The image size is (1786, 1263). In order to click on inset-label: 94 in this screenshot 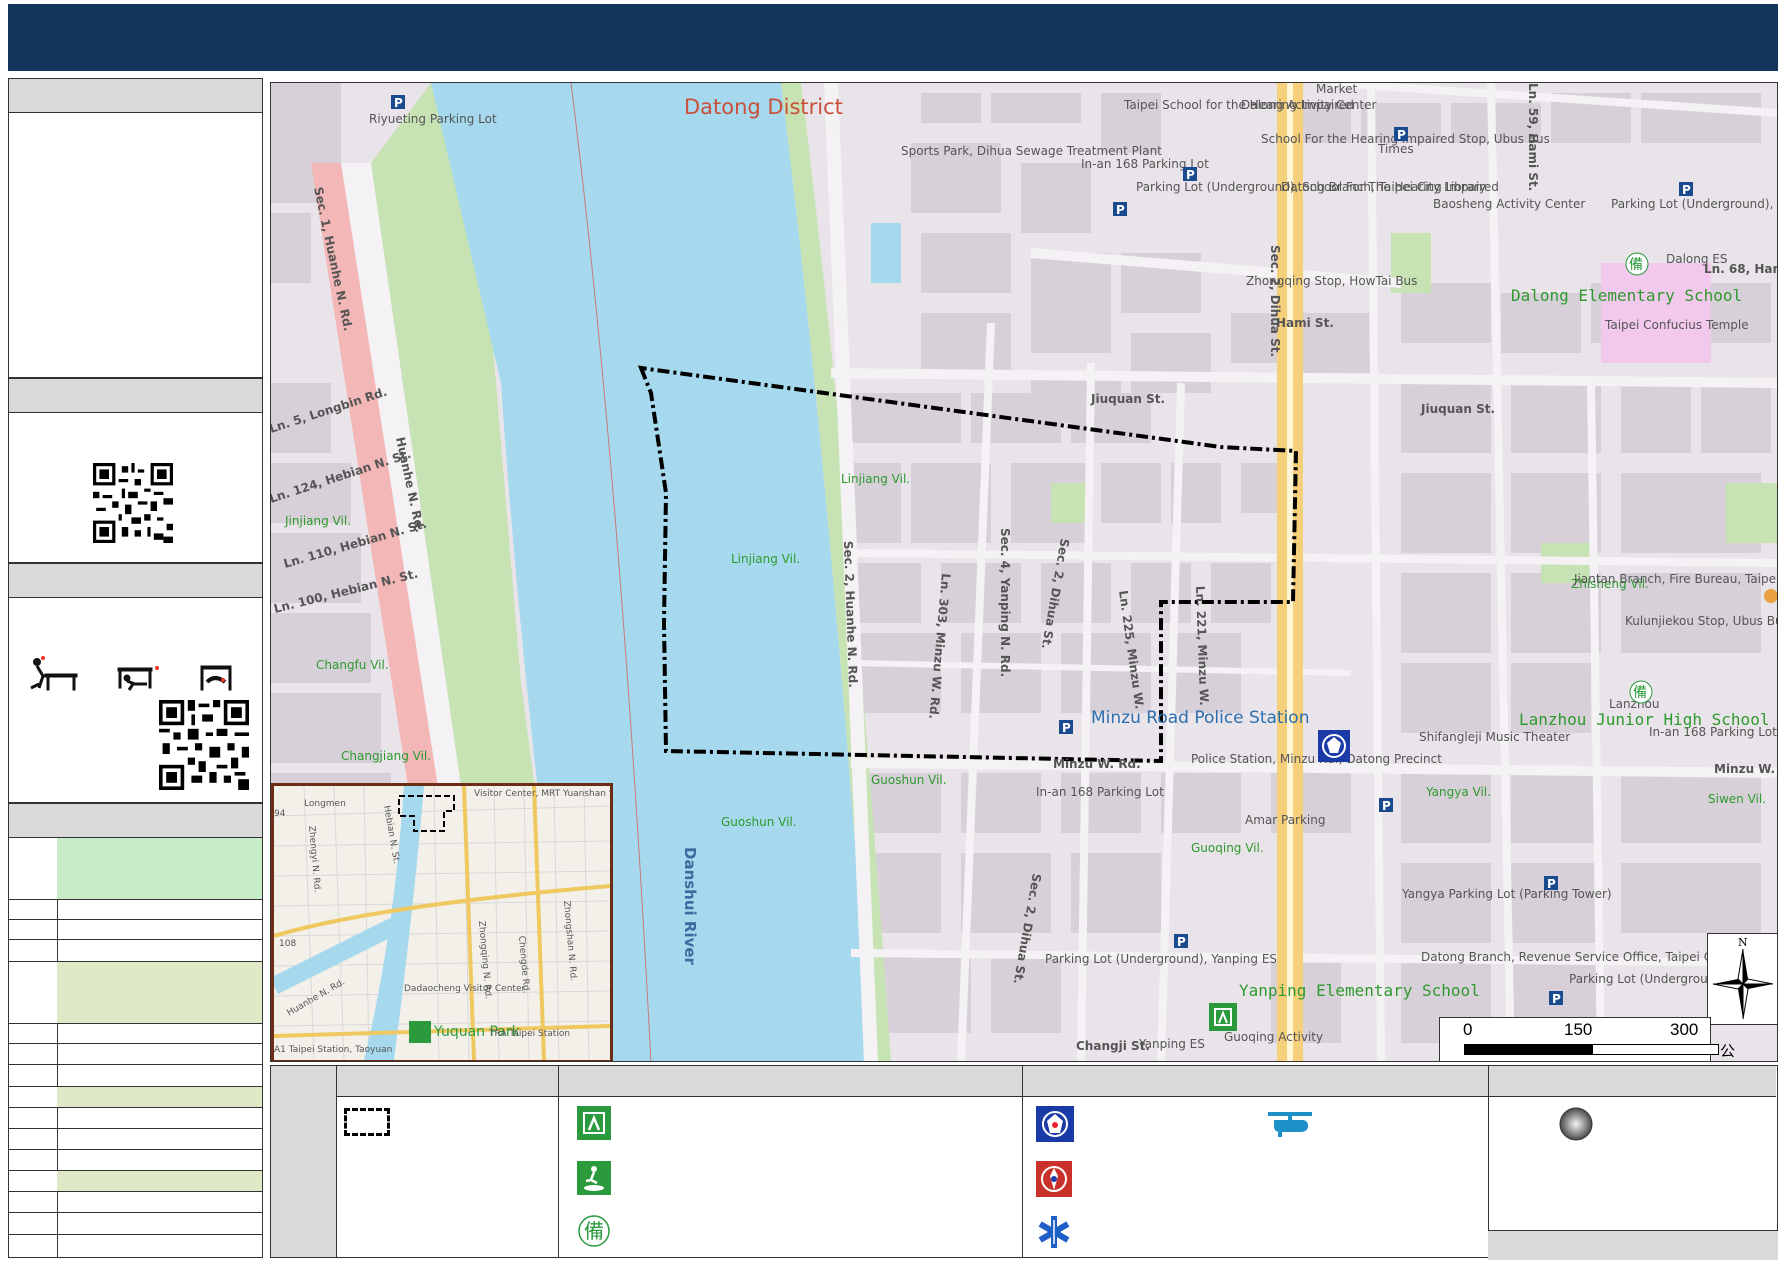, I will do `click(280, 814)`.